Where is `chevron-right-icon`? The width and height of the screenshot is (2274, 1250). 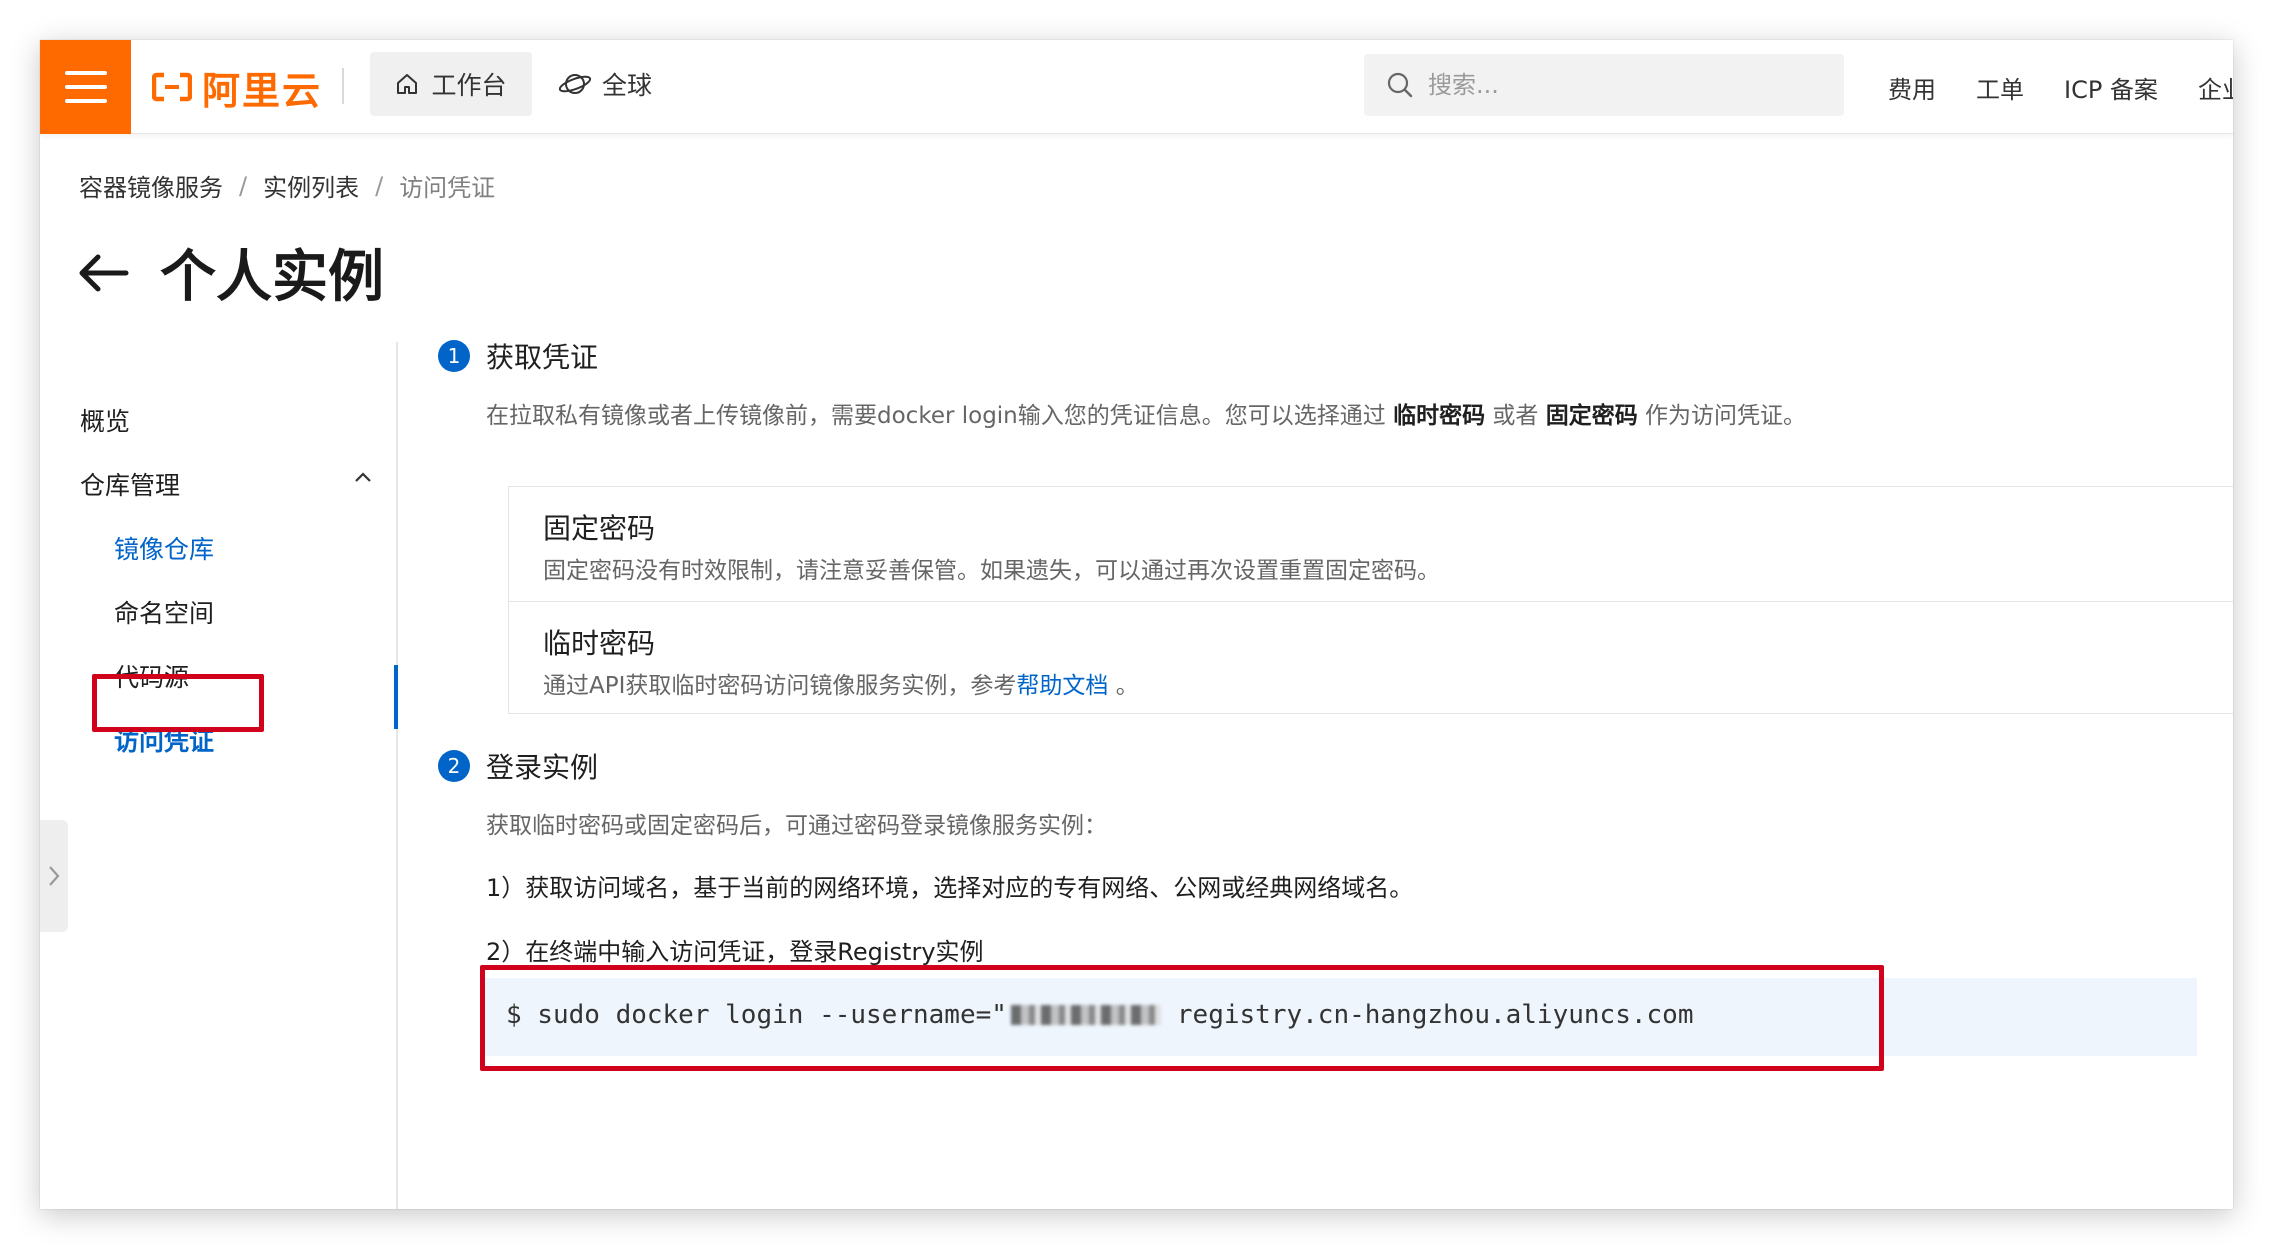 chevron-right-icon is located at coordinates (54, 876).